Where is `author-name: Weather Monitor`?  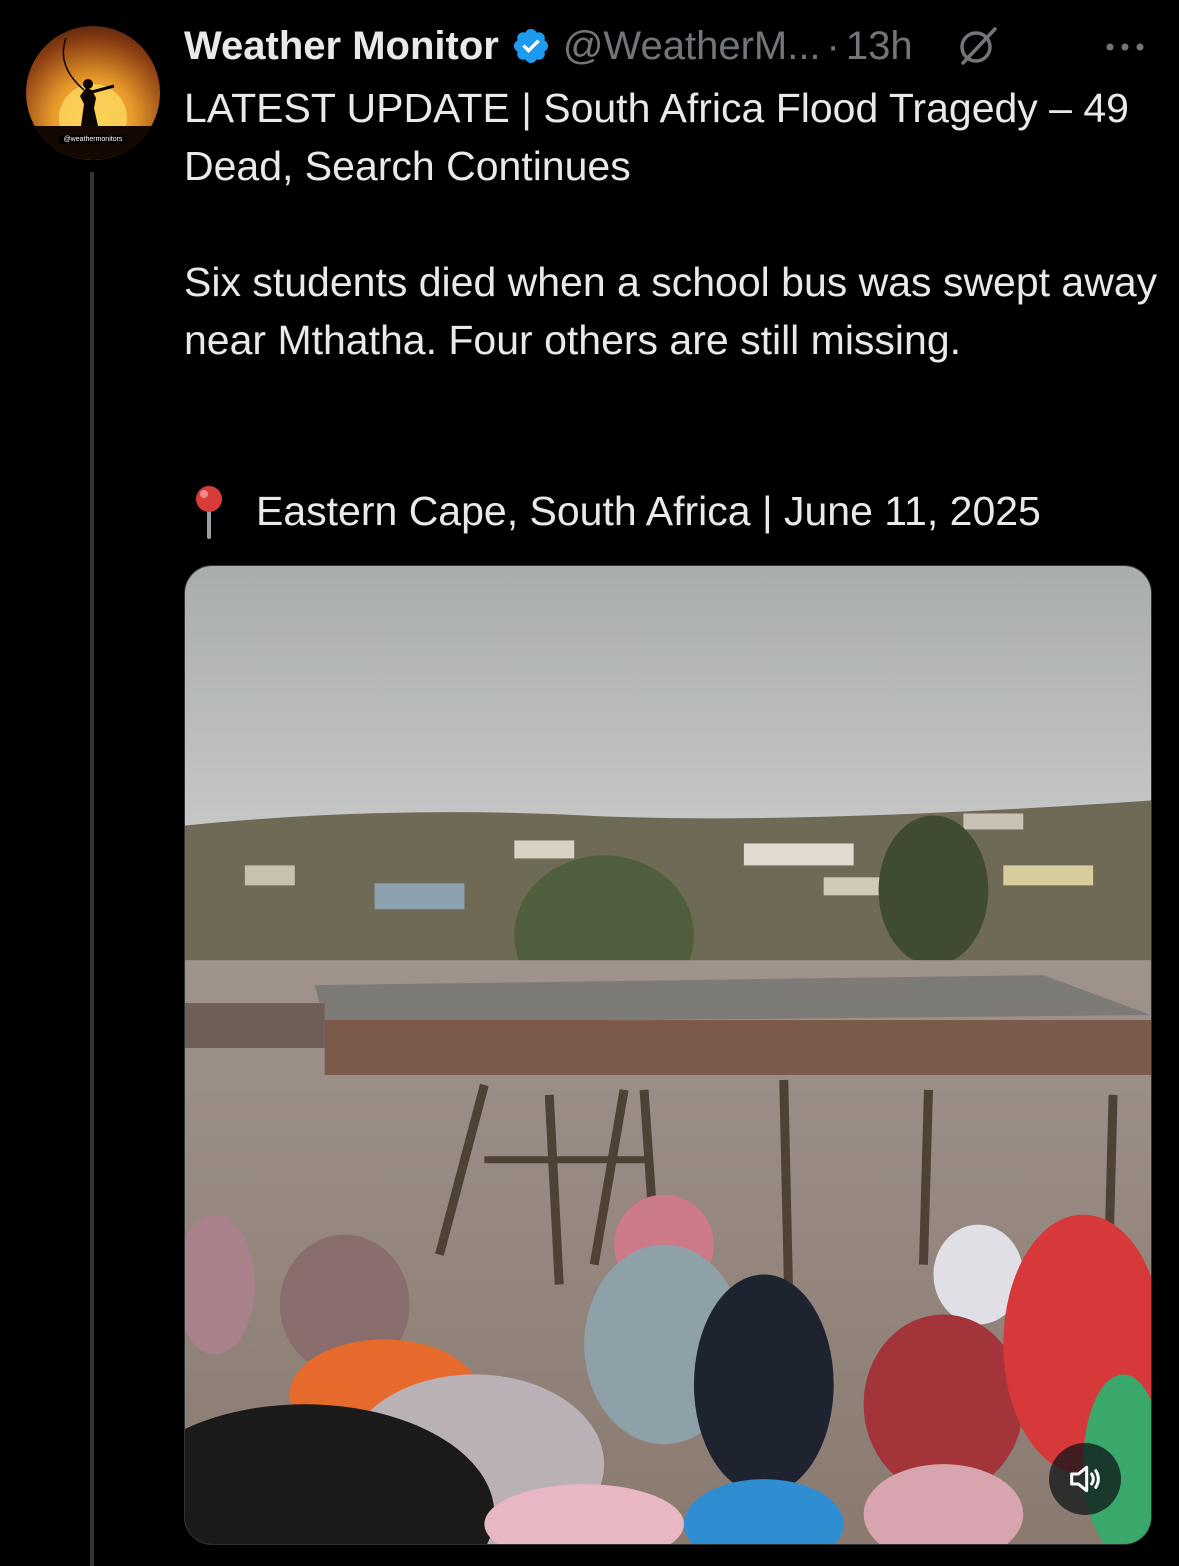 author-name: Weather Monitor is located at coordinates (341, 46).